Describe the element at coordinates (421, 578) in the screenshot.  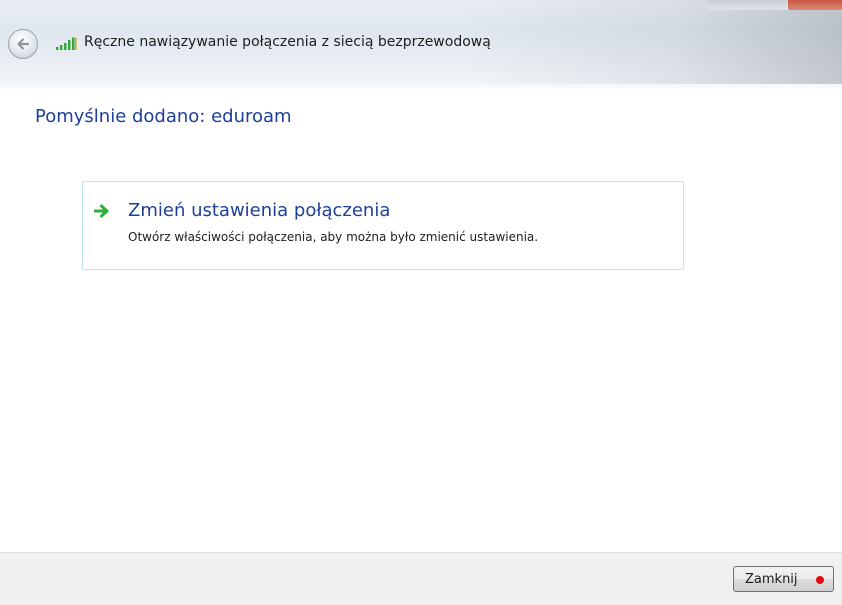
I see `footer-bar` at that location.